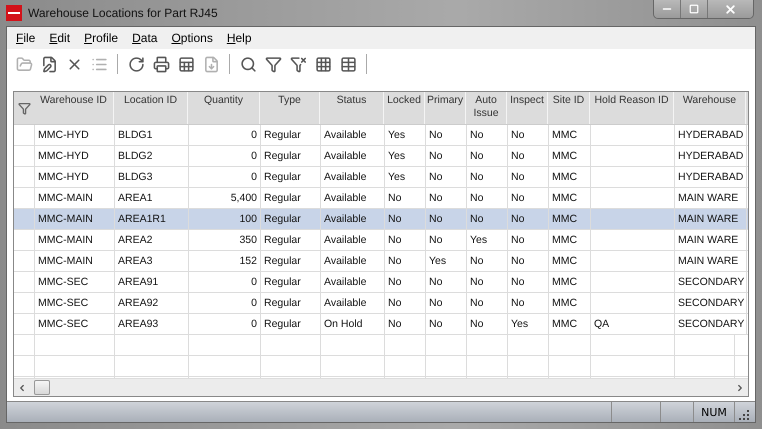 This screenshot has height=429, width=762. Describe the element at coordinates (152, 156) in the screenshot. I see `table-cell: BLDG2` at that location.